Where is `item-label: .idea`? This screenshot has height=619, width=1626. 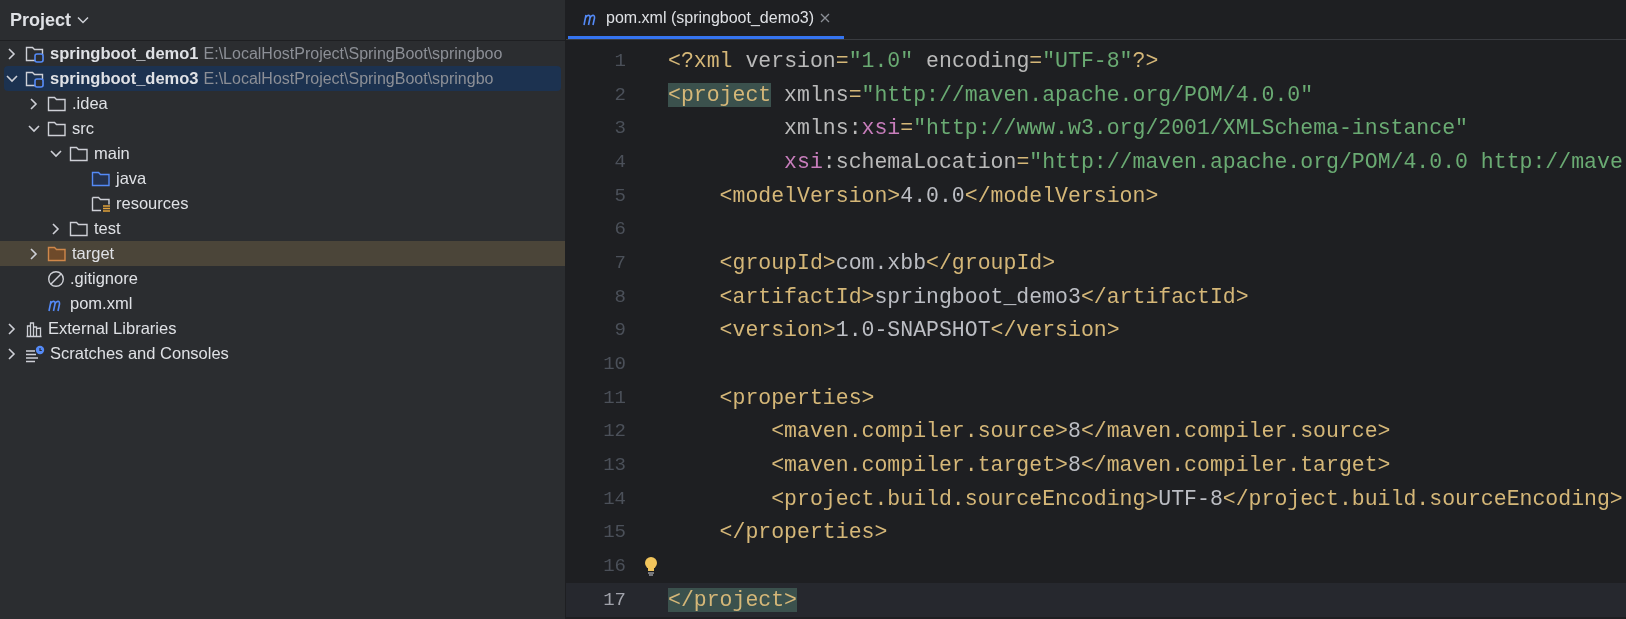 item-label: .idea is located at coordinates (90, 103).